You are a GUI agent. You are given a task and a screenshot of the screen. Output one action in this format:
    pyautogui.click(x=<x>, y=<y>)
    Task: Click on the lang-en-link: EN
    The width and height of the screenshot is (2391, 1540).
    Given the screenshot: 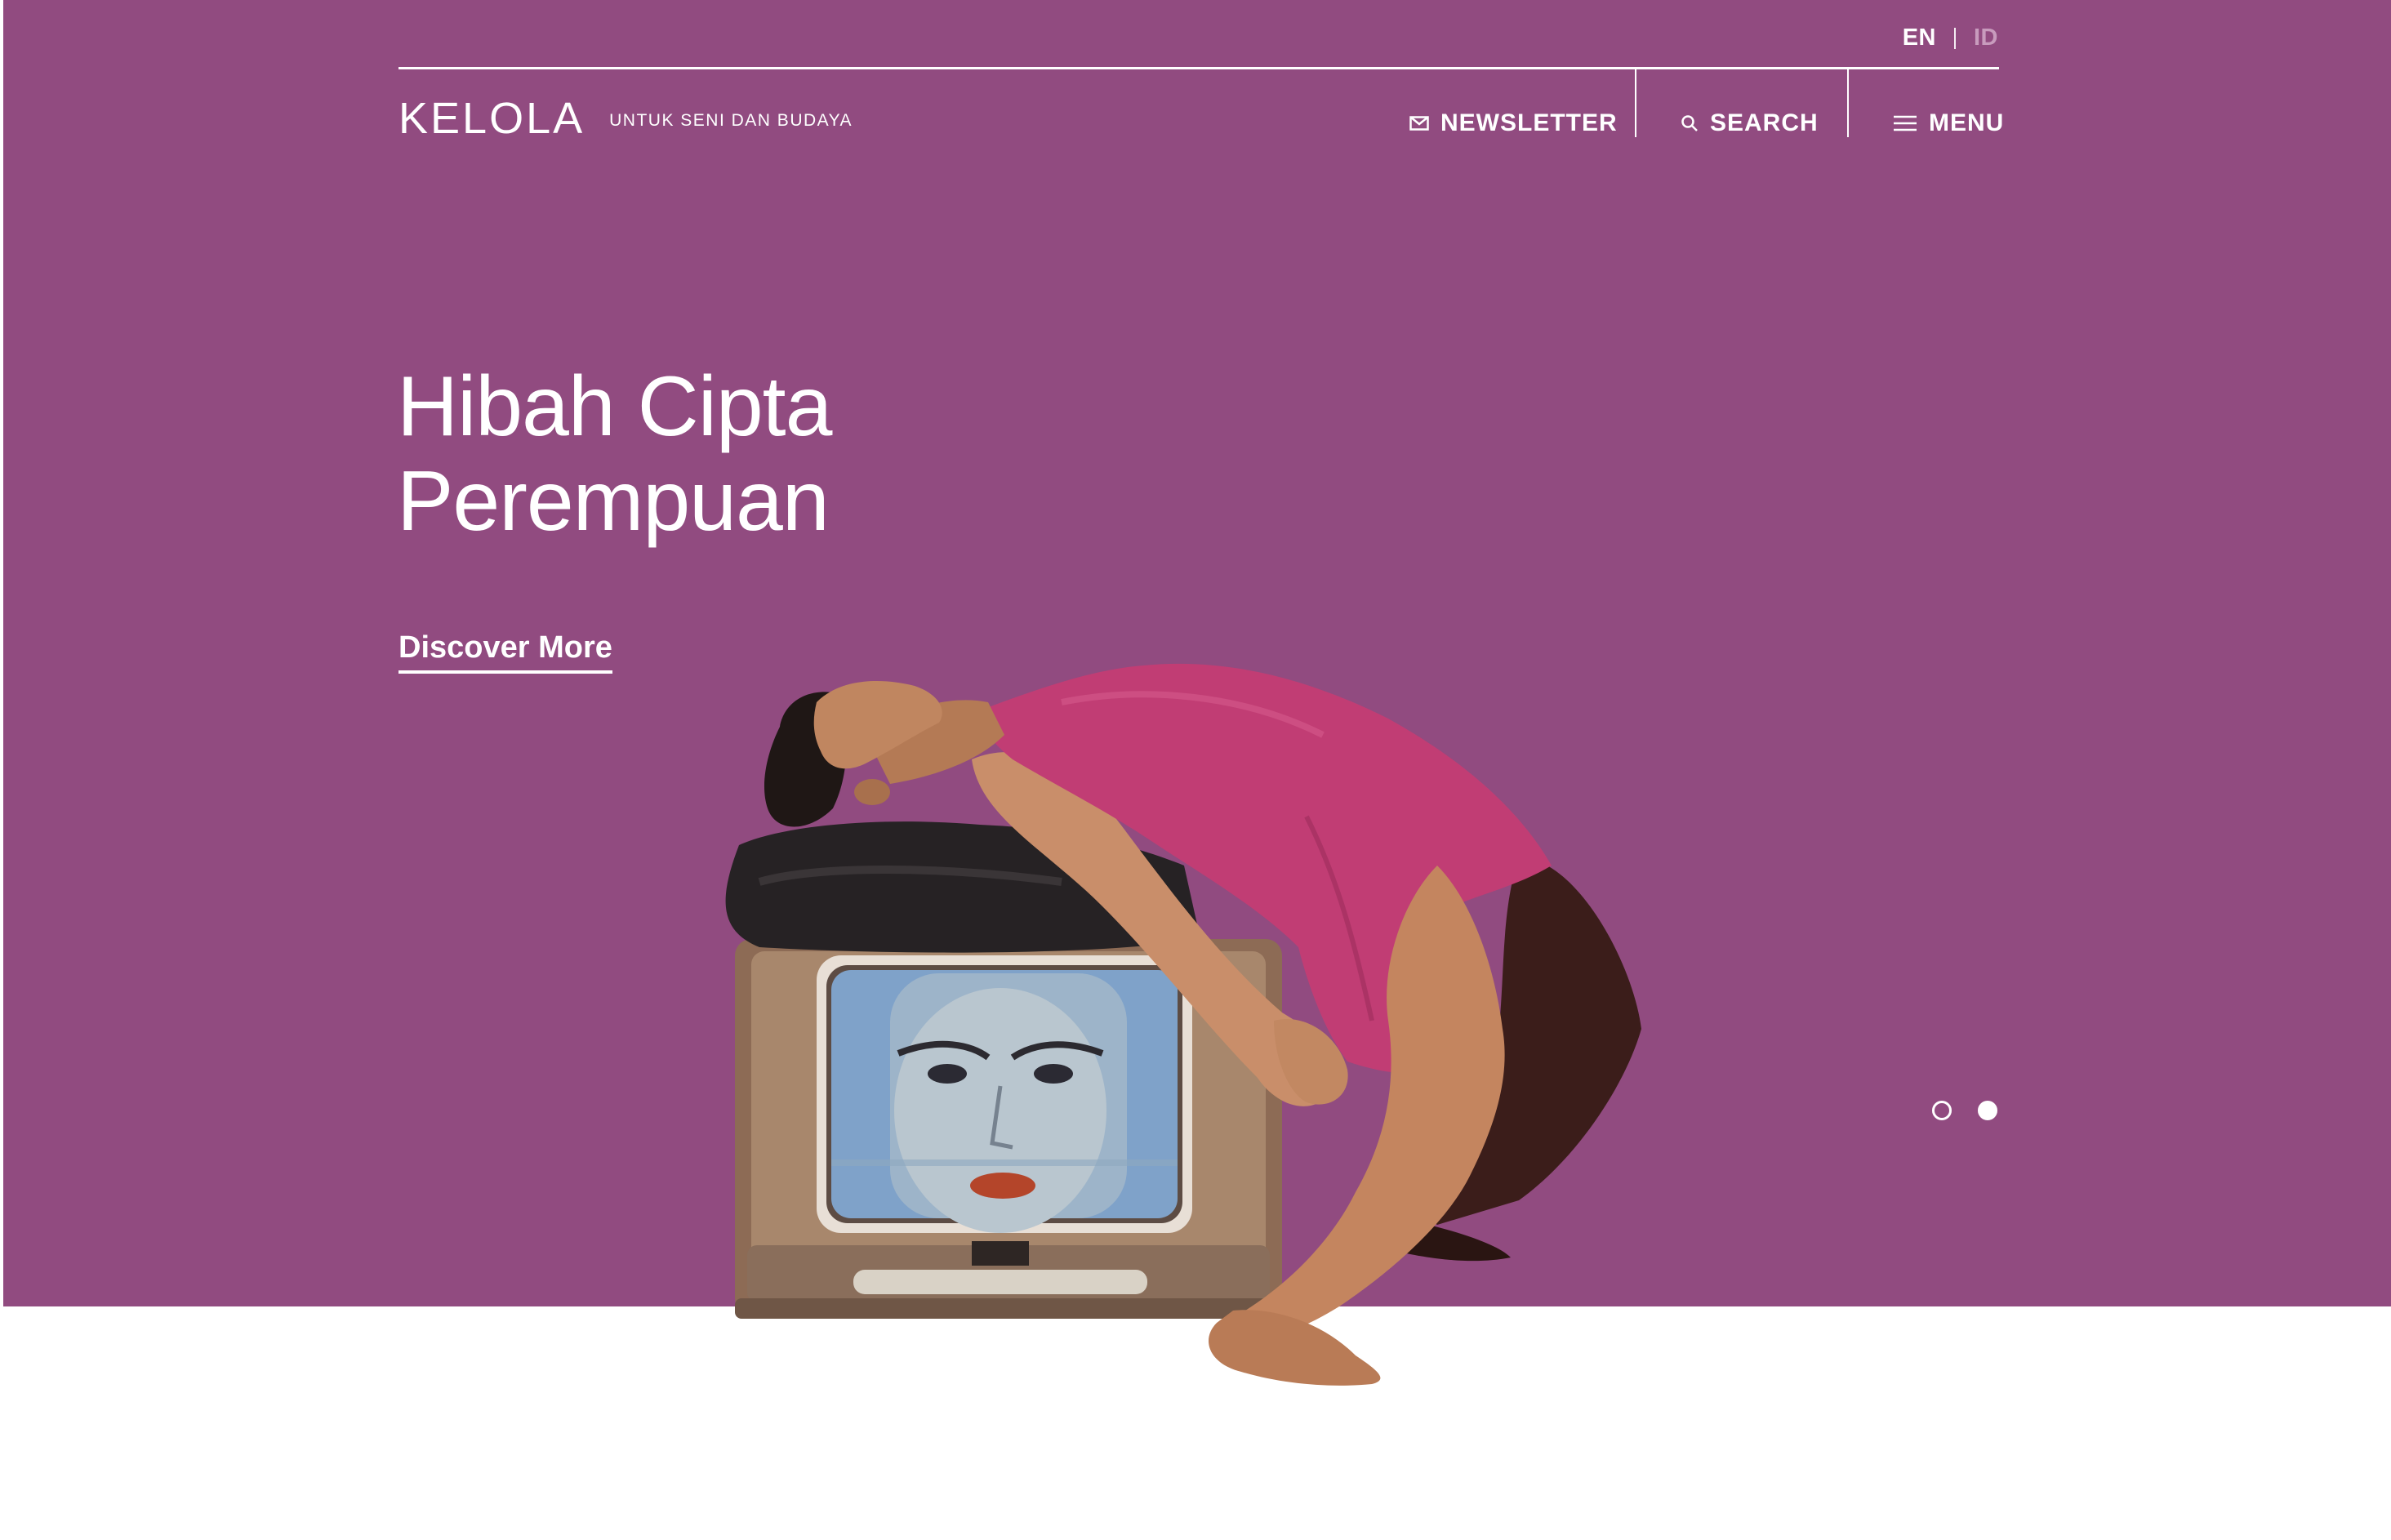 What is the action you would take?
    pyautogui.click(x=1919, y=37)
    